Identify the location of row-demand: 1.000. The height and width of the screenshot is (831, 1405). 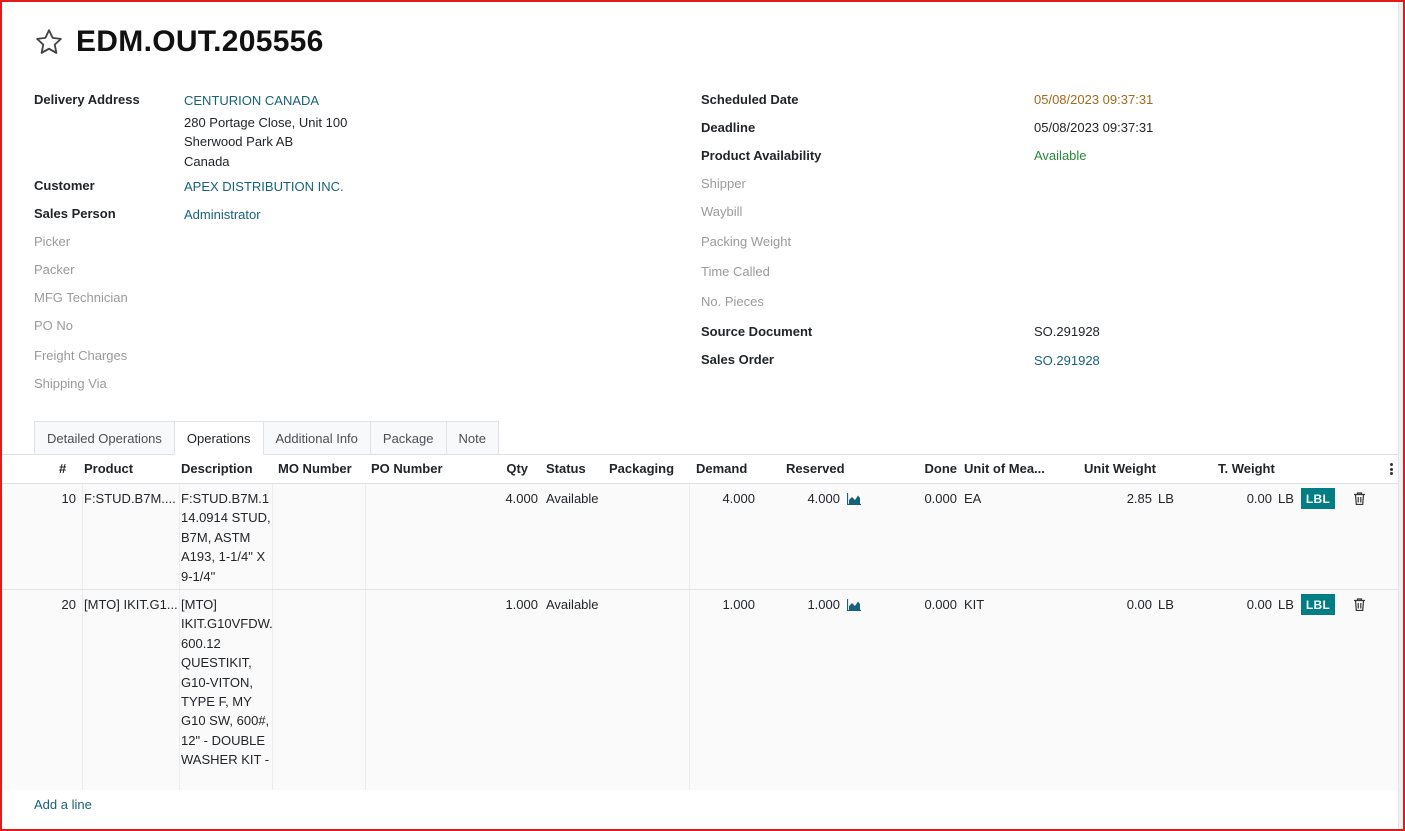
(738, 604).